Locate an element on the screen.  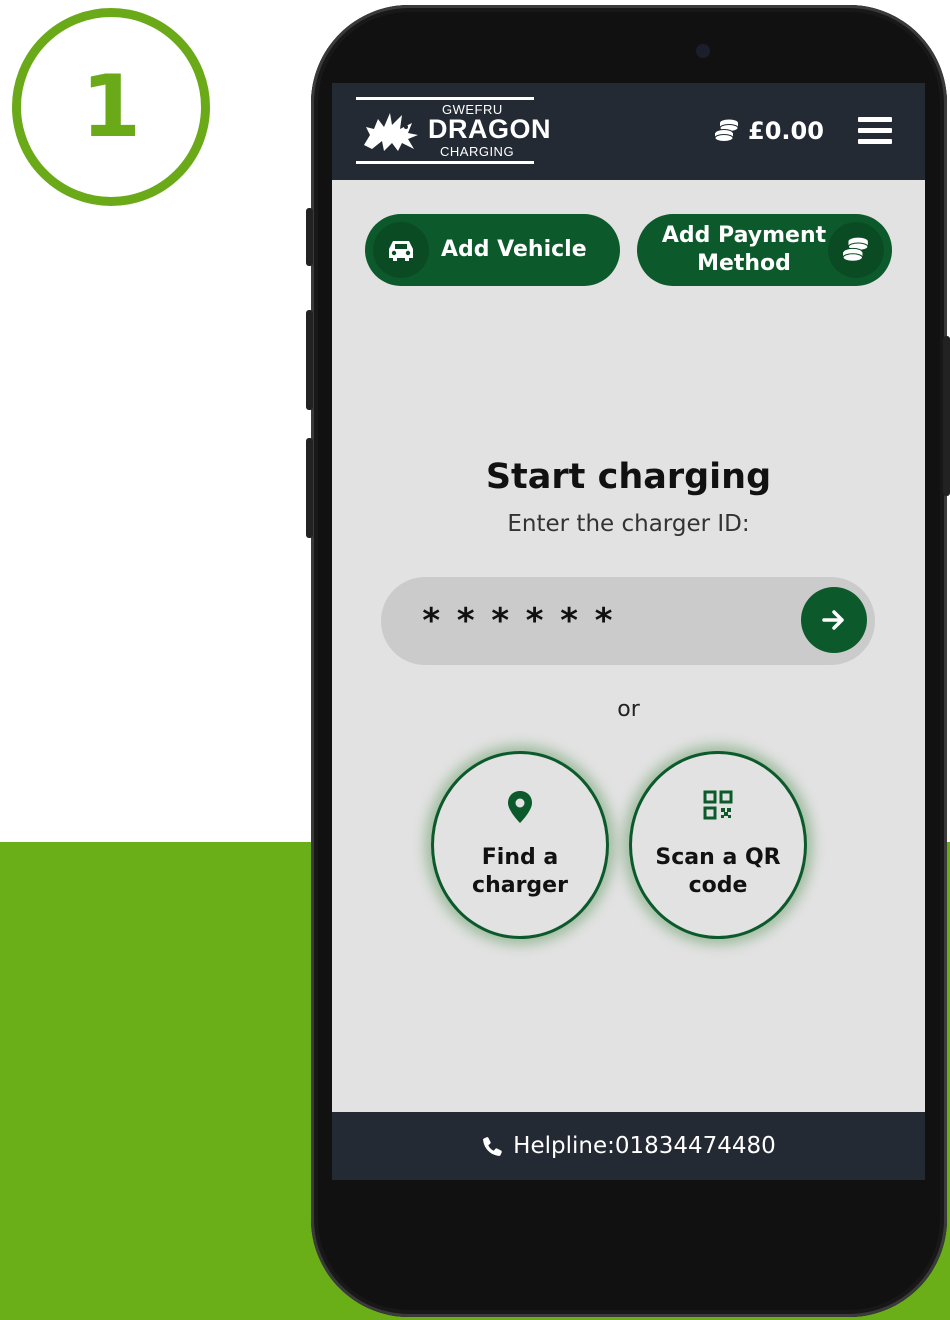
find-charger-button: Find a charger is located at coordinates (520, 845).